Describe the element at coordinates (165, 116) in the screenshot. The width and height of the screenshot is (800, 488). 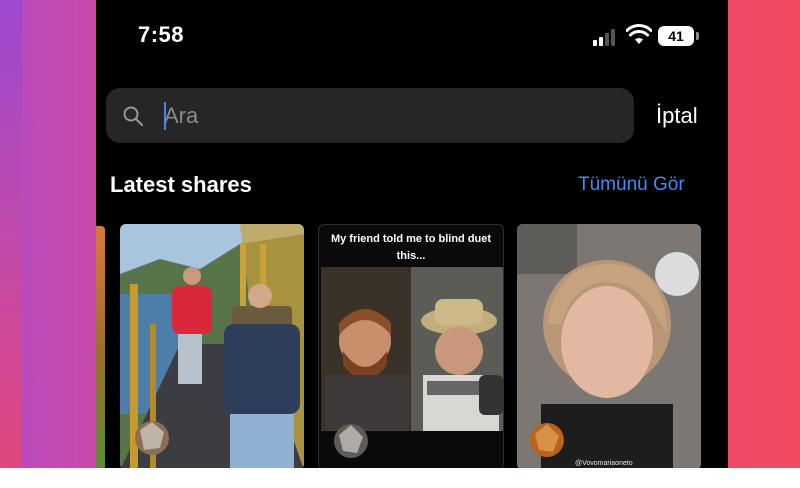
I see `text-caret` at that location.